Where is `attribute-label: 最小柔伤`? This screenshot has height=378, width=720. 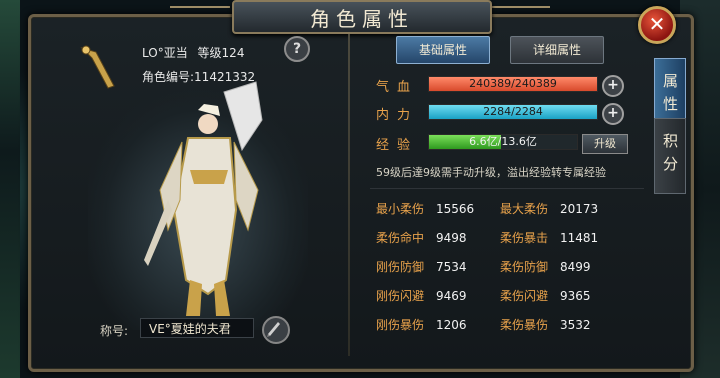
attribute-label: 最小柔伤 is located at coordinates (400, 209).